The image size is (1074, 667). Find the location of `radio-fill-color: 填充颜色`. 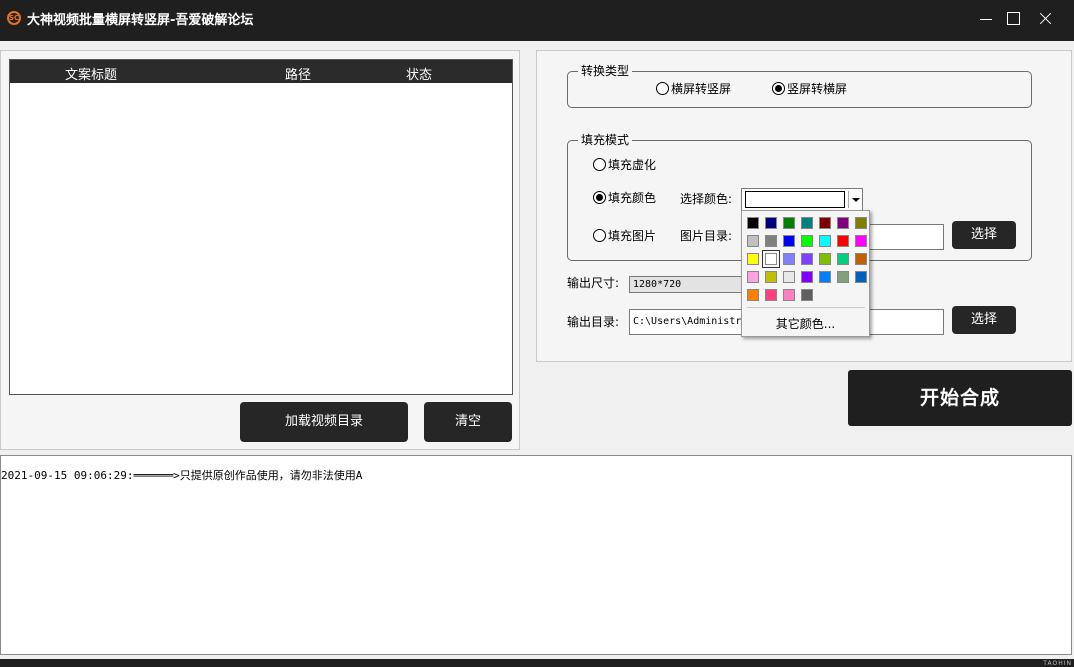

radio-fill-color: 填充颜色 is located at coordinates (624, 198).